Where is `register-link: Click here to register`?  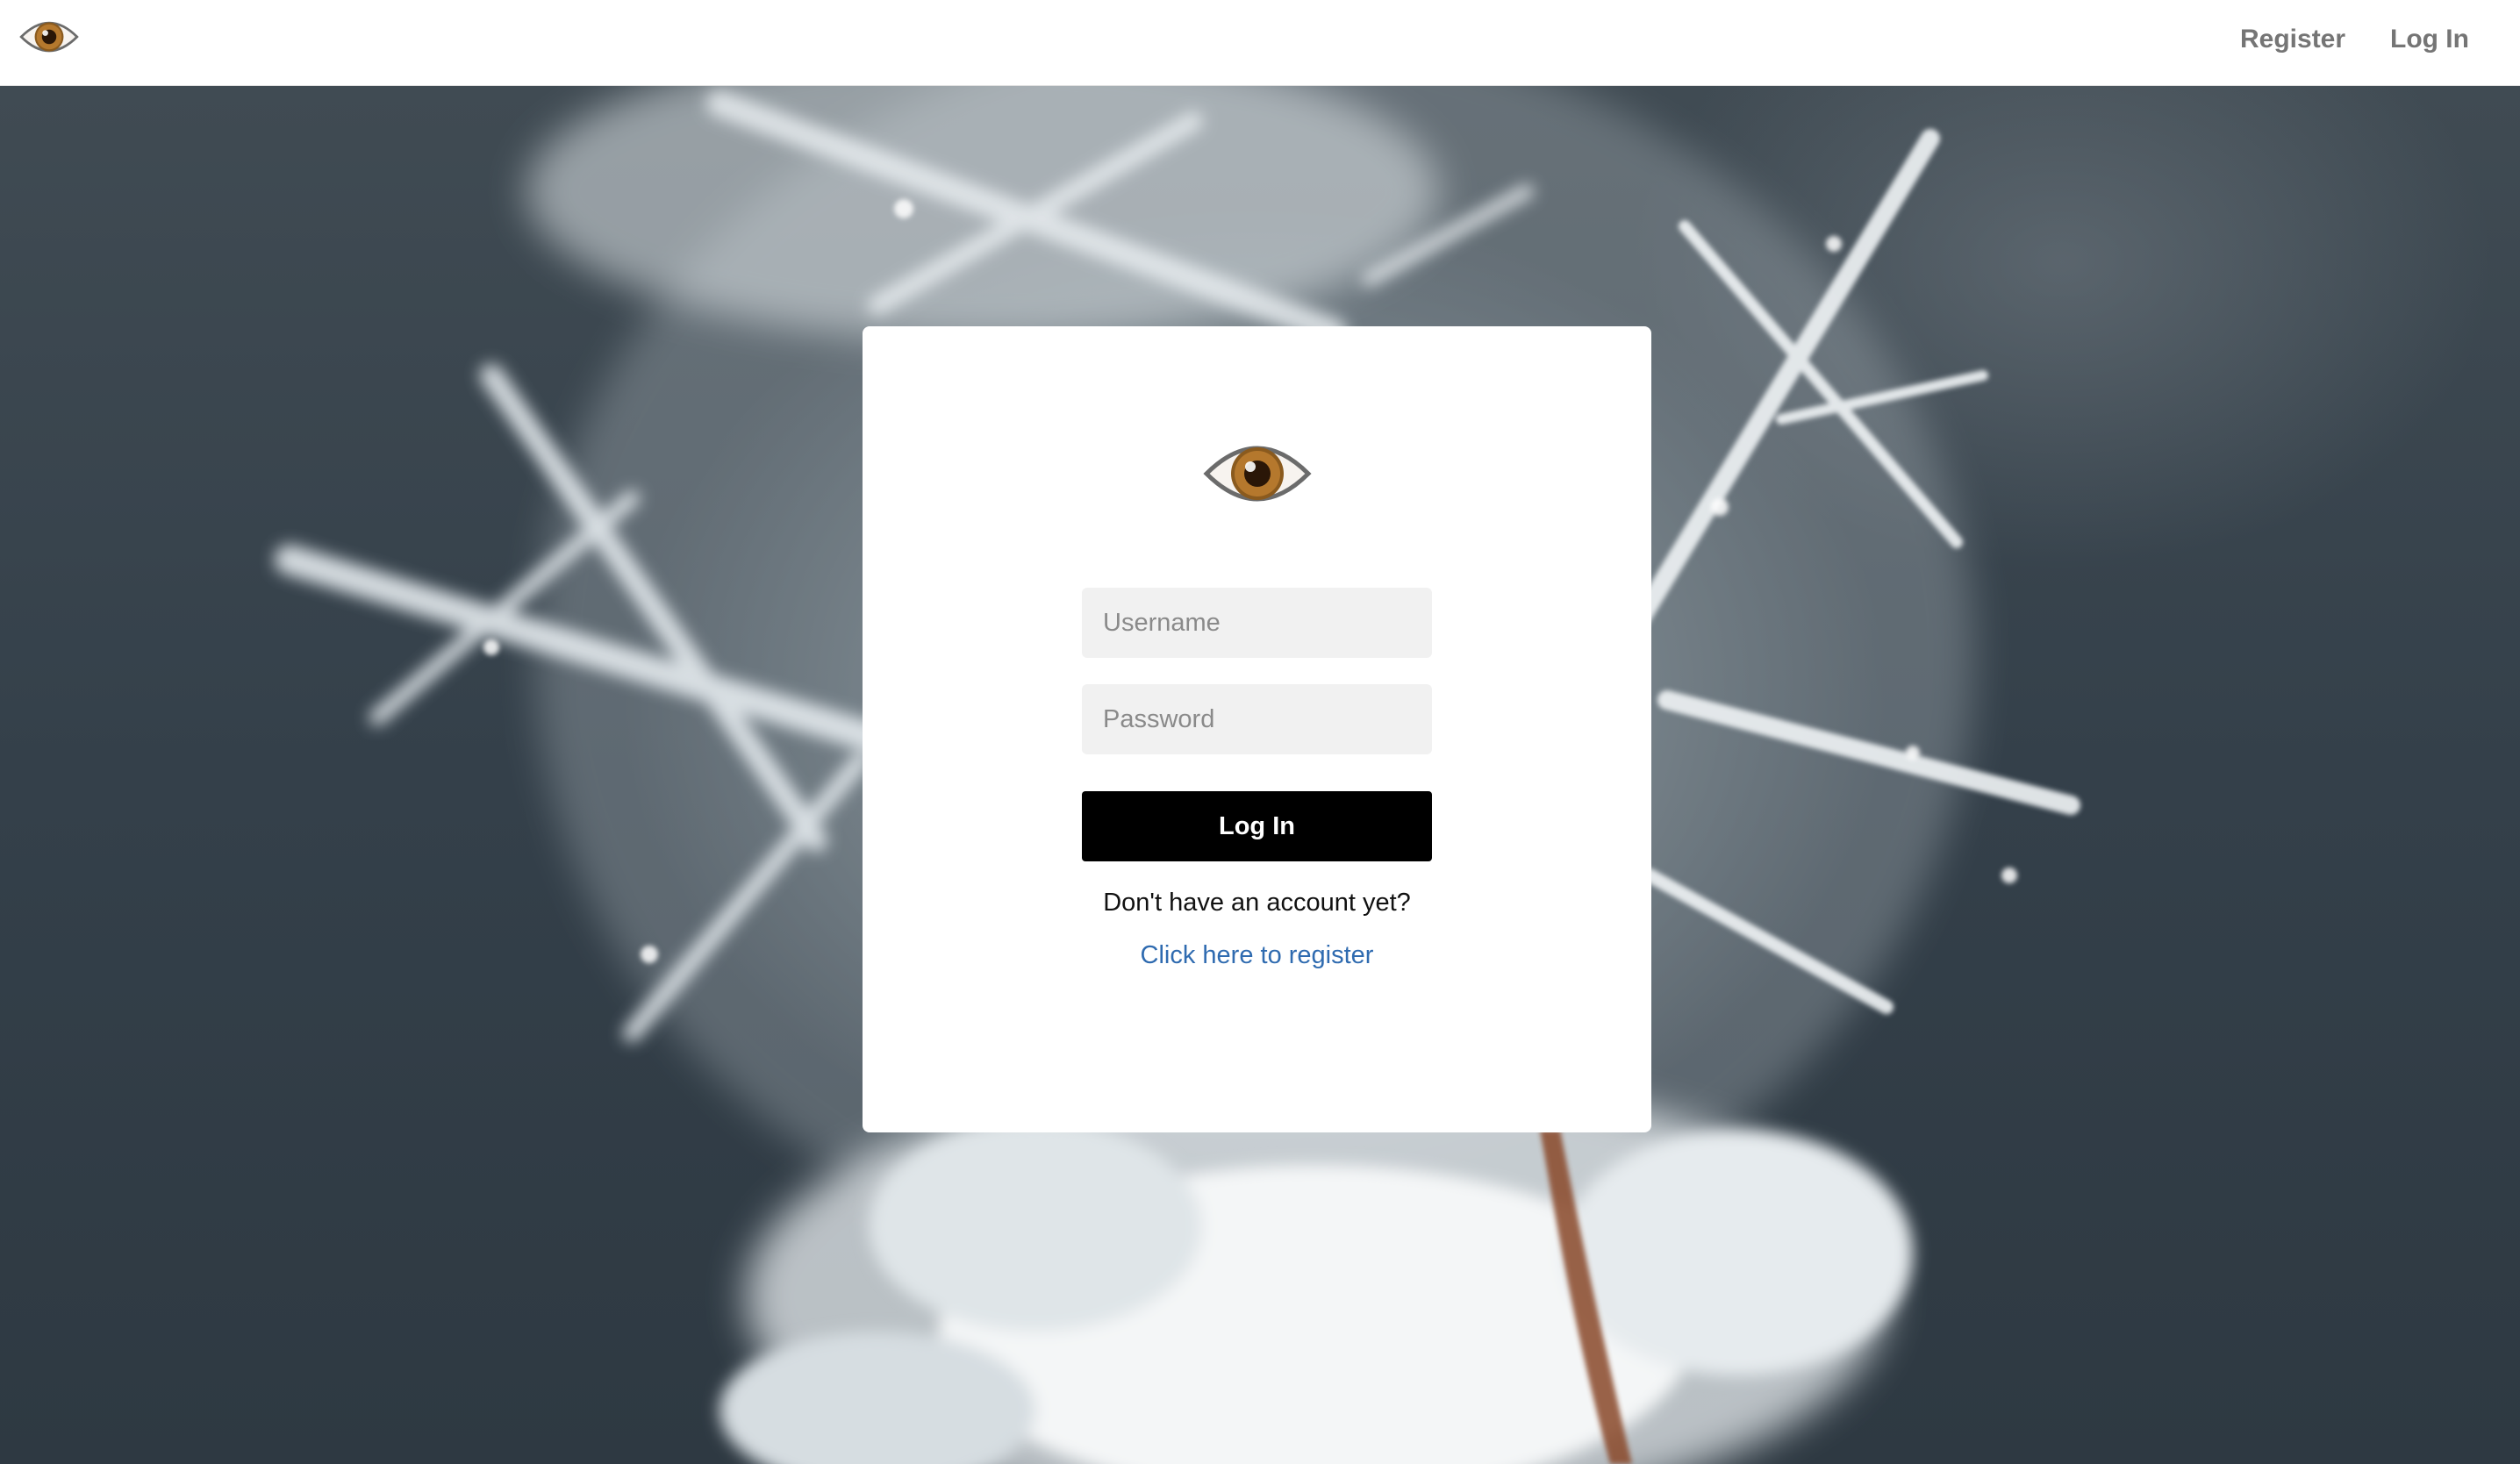
register-link: Click here to register is located at coordinates (1257, 955).